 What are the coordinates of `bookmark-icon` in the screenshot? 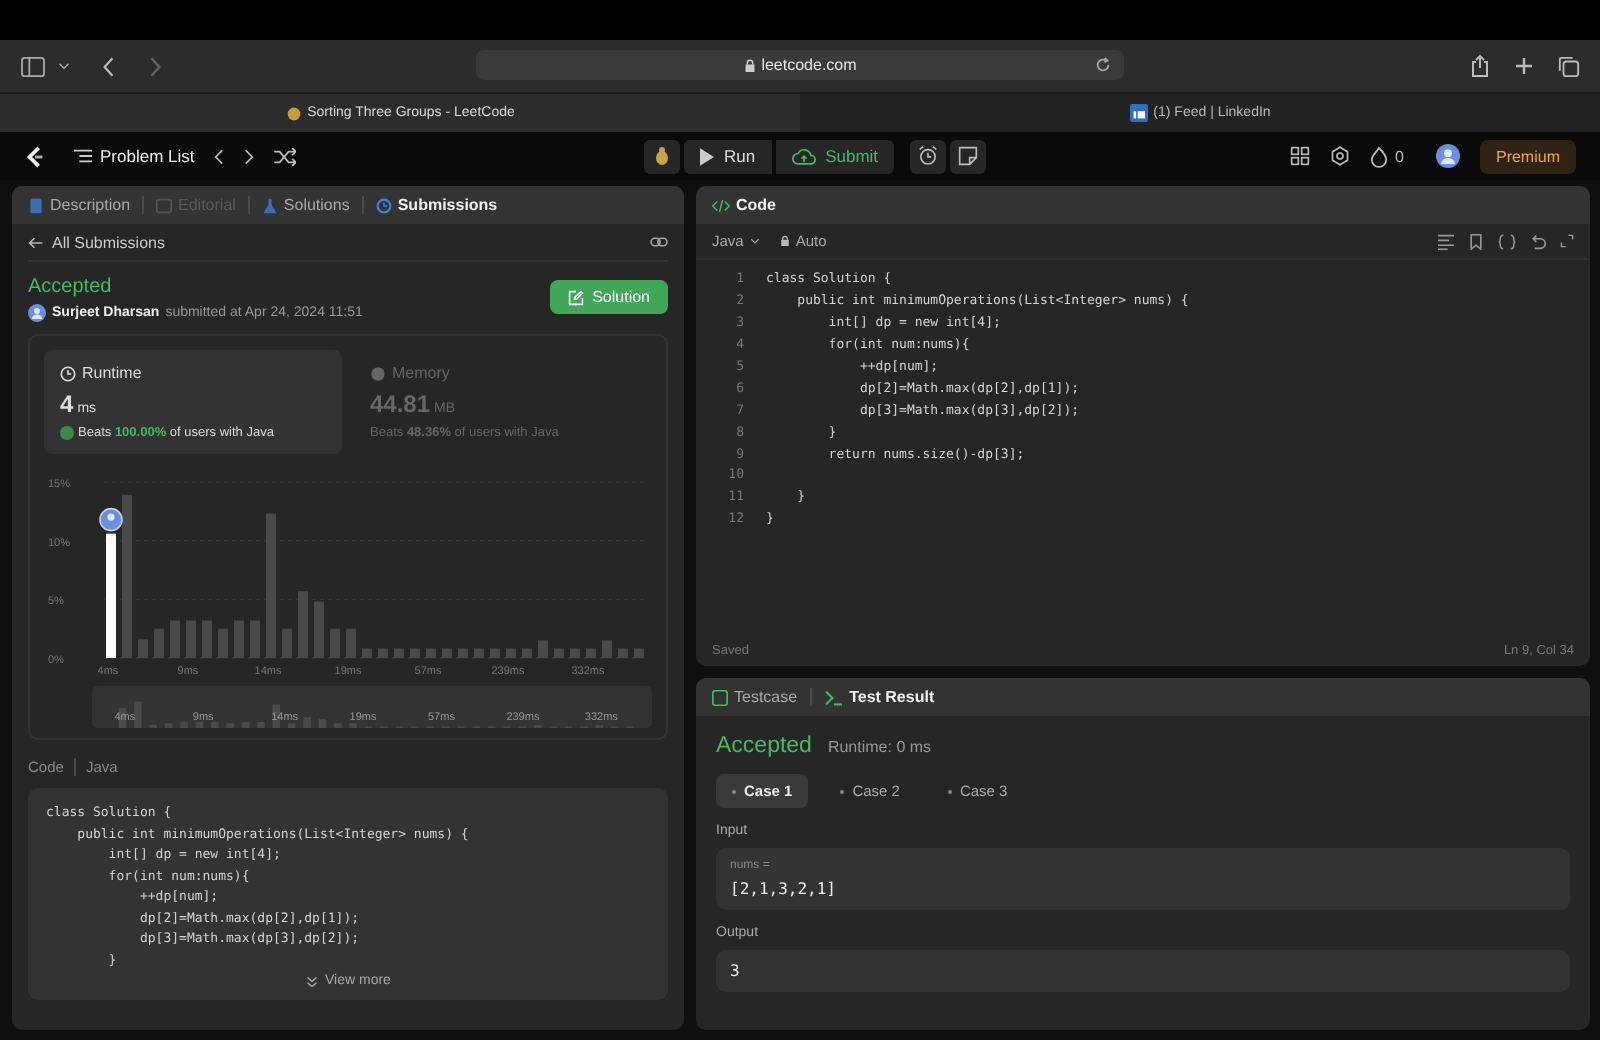 It's located at (1476, 241).